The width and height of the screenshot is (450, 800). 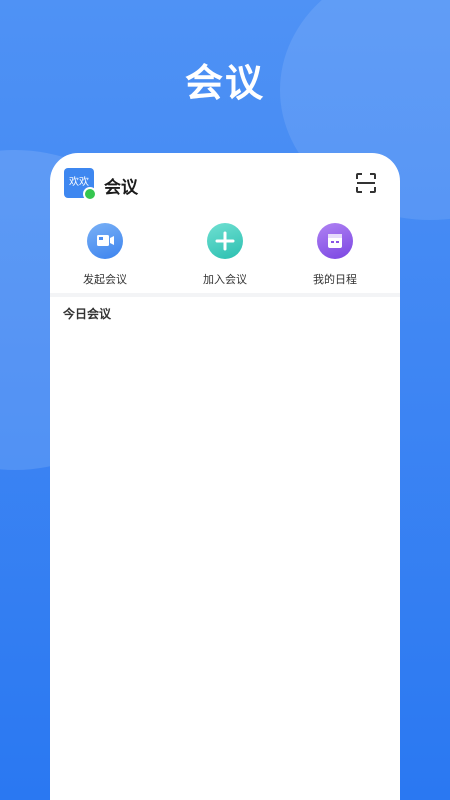 I want to click on today-meetings-title: 今日会议, so click(x=87, y=314).